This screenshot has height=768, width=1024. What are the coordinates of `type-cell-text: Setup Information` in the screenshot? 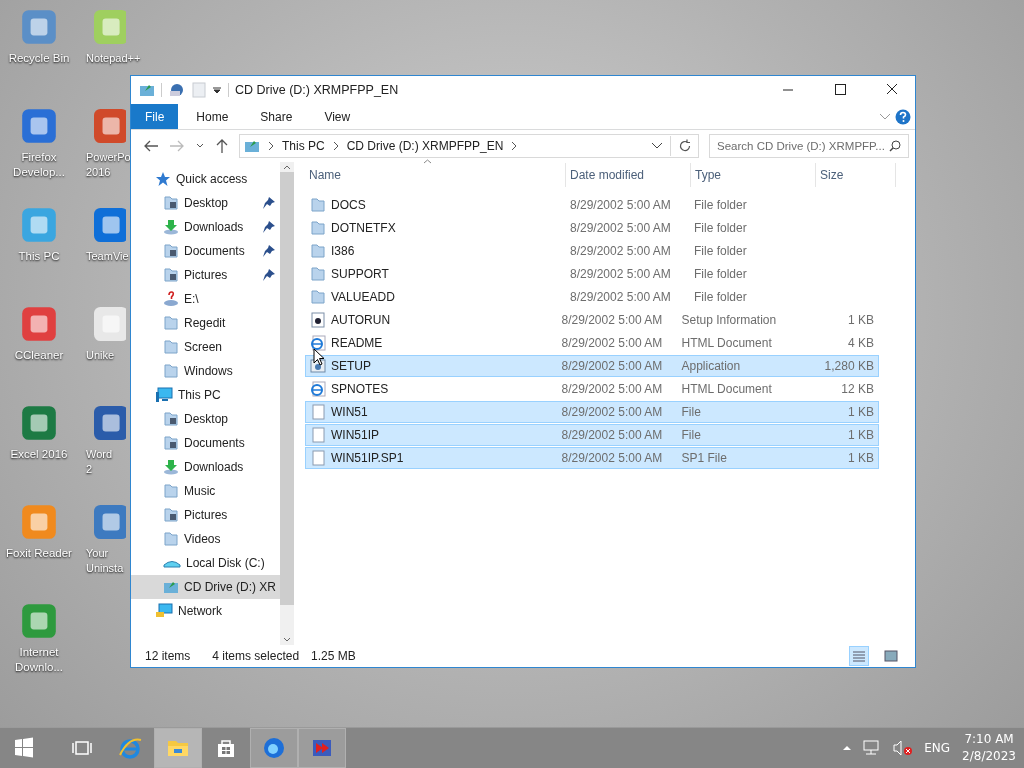 It's located at (729, 320).